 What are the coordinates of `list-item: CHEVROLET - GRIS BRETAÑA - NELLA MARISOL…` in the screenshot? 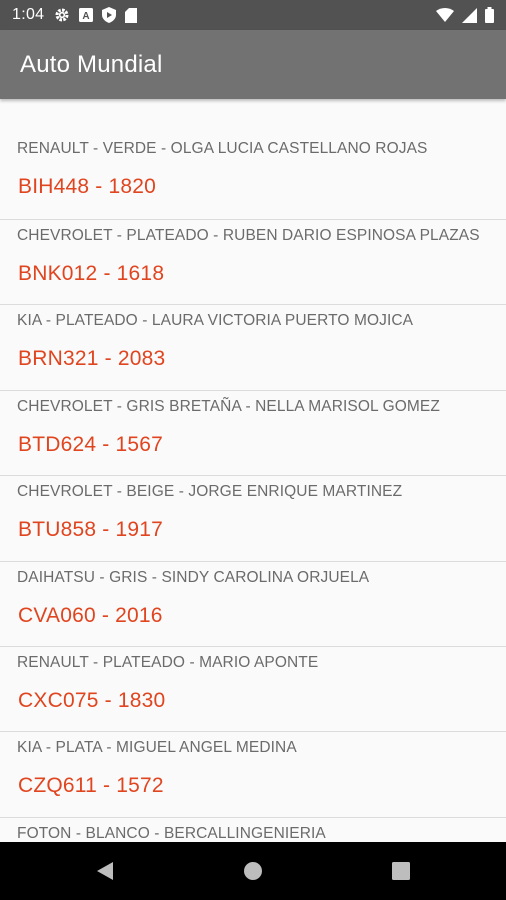 It's located at (253, 434).